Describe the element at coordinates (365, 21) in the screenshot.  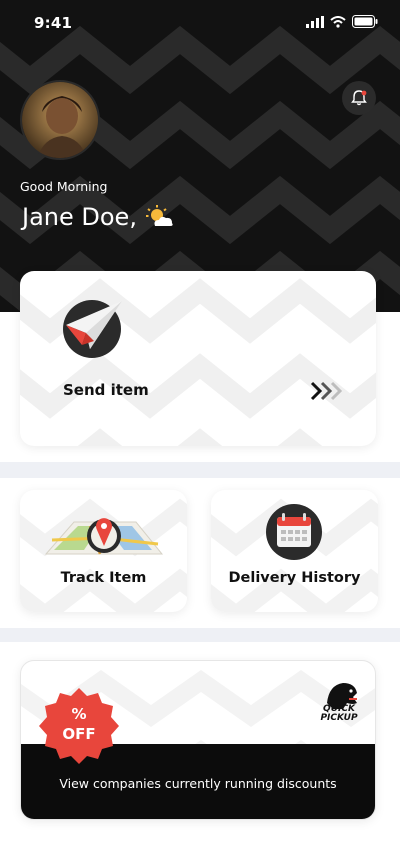
I see `battery-icon` at that location.